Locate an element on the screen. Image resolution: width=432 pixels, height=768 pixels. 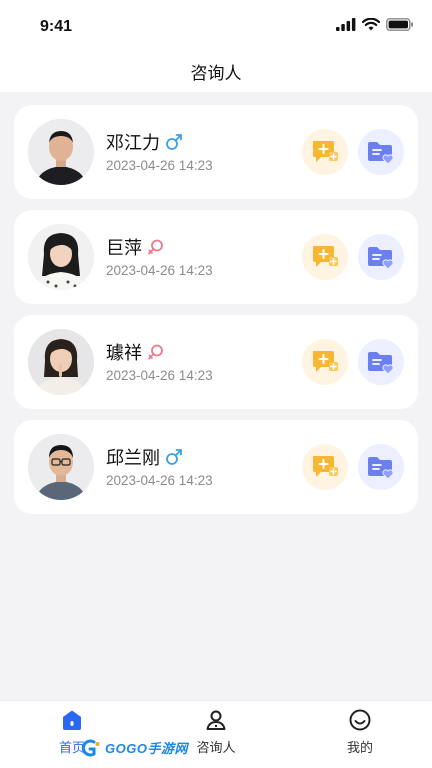
nav-bar: 咨询人 is located at coordinates (216, 71).